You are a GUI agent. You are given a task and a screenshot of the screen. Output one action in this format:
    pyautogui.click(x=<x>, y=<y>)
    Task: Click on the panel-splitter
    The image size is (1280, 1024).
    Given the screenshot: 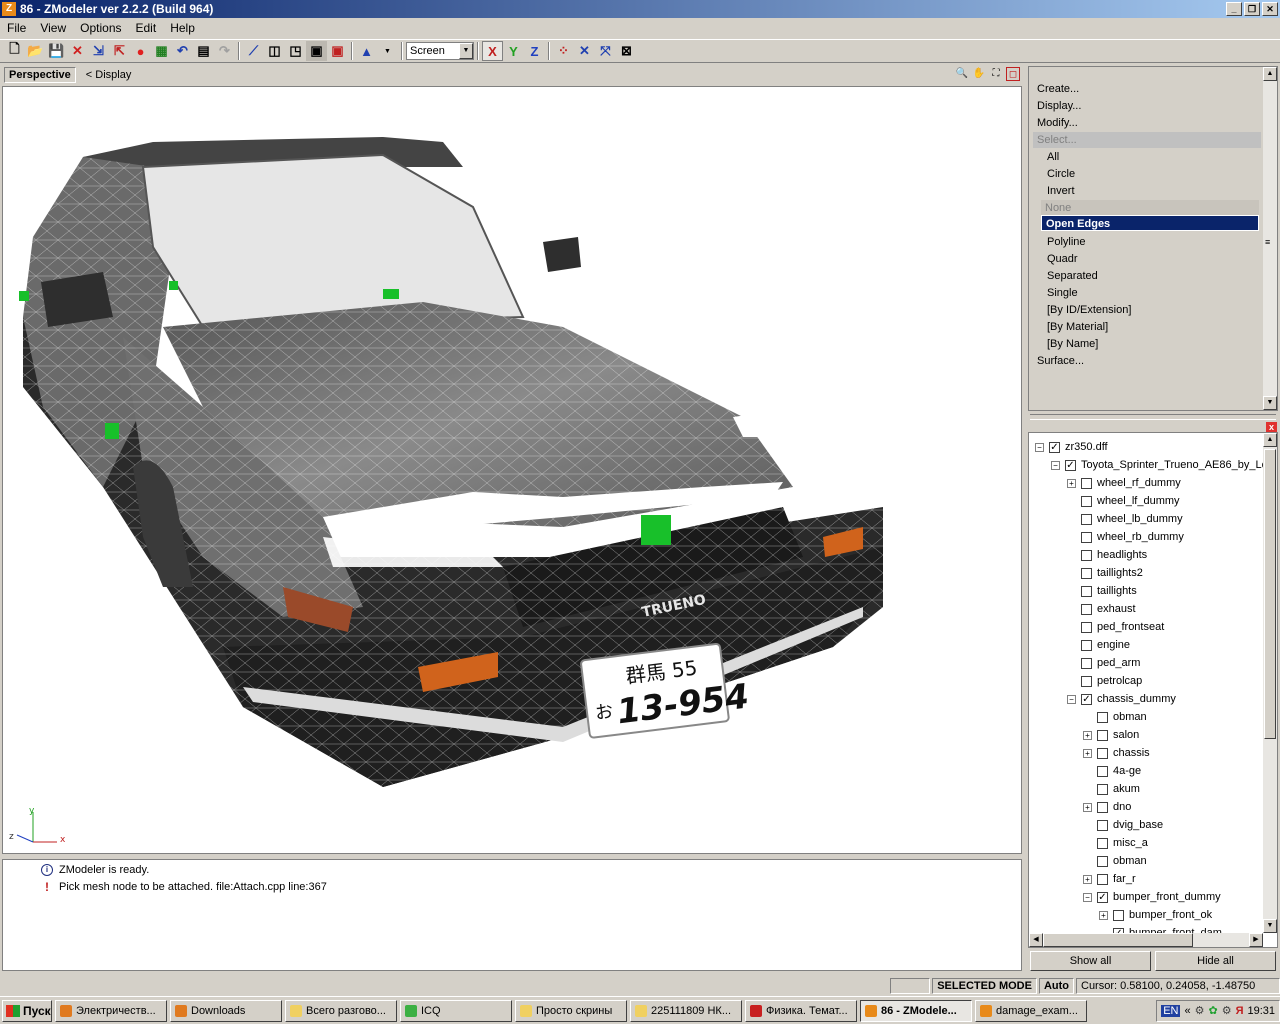 What is the action you would take?
    pyautogui.click(x=1153, y=417)
    